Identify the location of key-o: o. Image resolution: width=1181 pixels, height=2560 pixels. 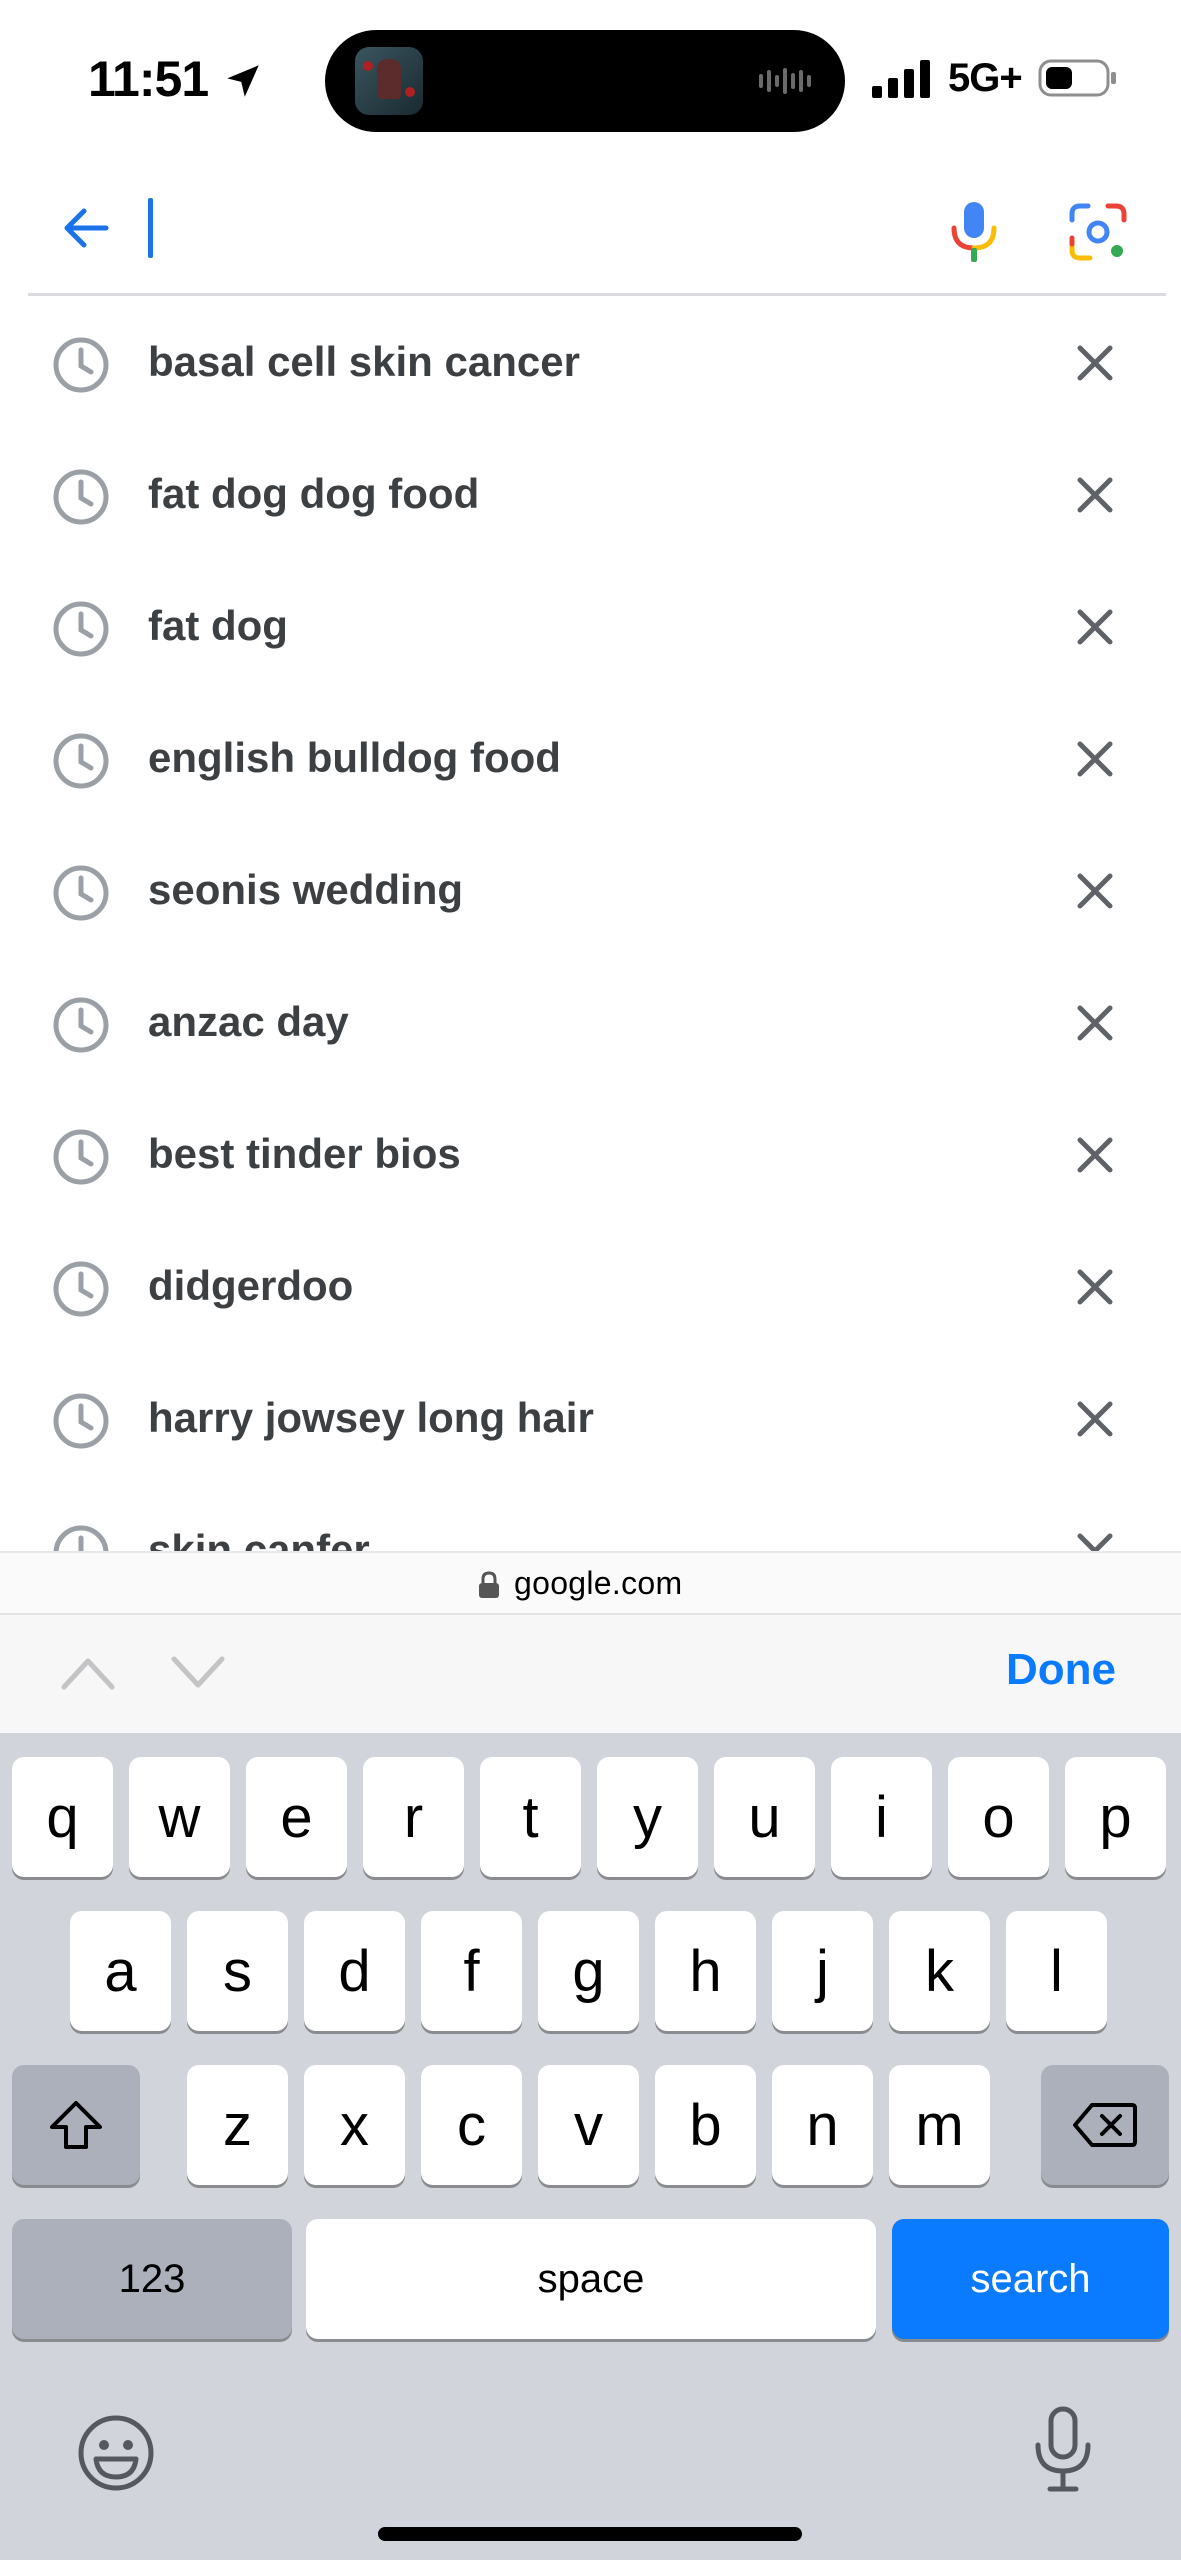
(998, 1817).